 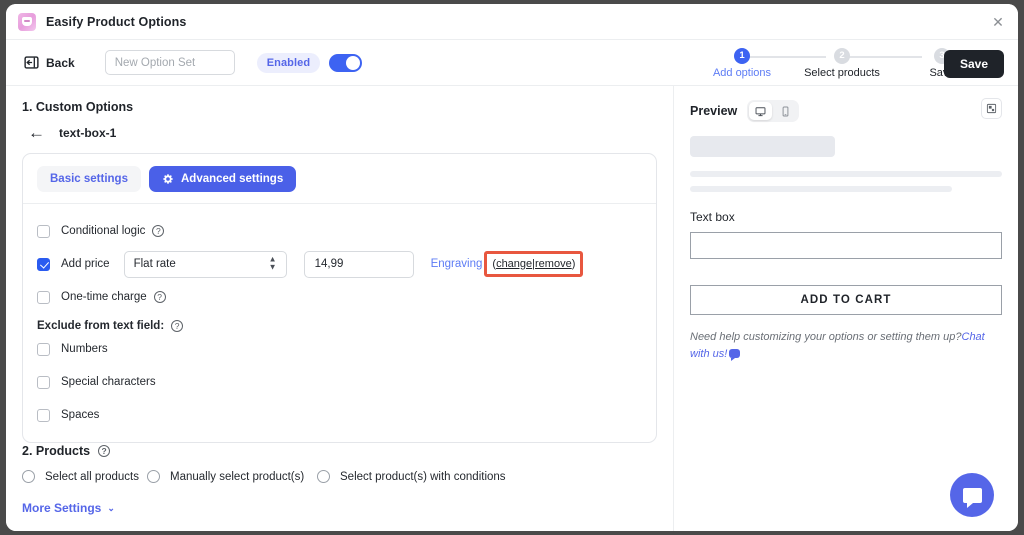 I want to click on more-settings-button: More Settings ⌄, so click(x=68, y=508).